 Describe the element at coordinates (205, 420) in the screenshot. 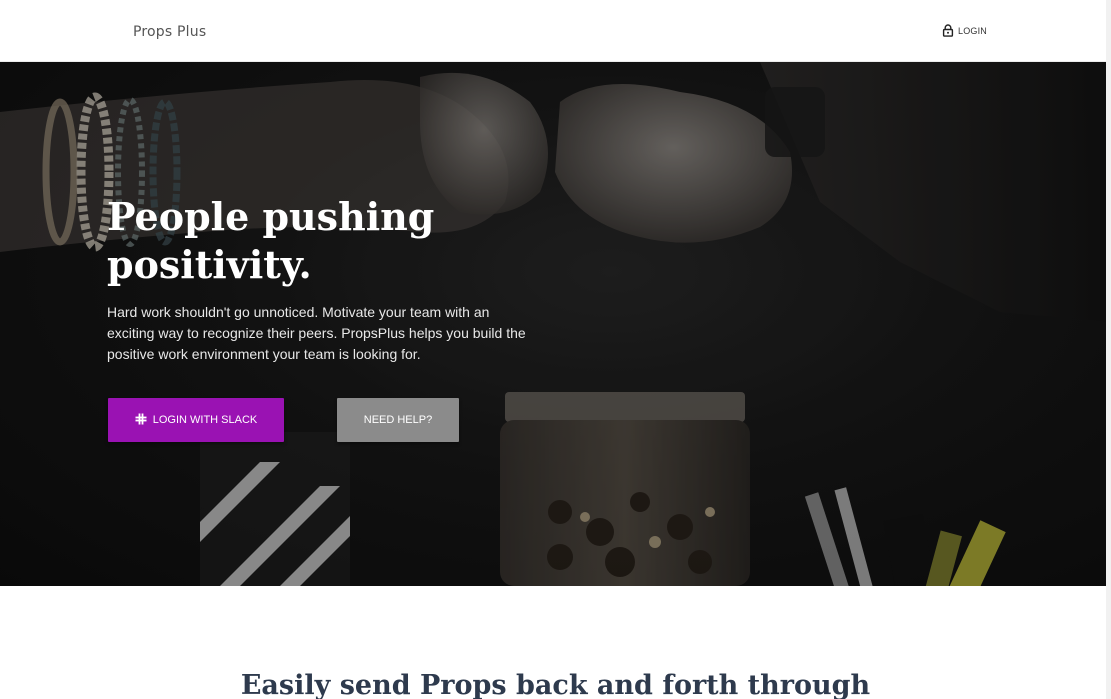

I see `login-with-slack-label: LOGIN WITH SLACK` at that location.